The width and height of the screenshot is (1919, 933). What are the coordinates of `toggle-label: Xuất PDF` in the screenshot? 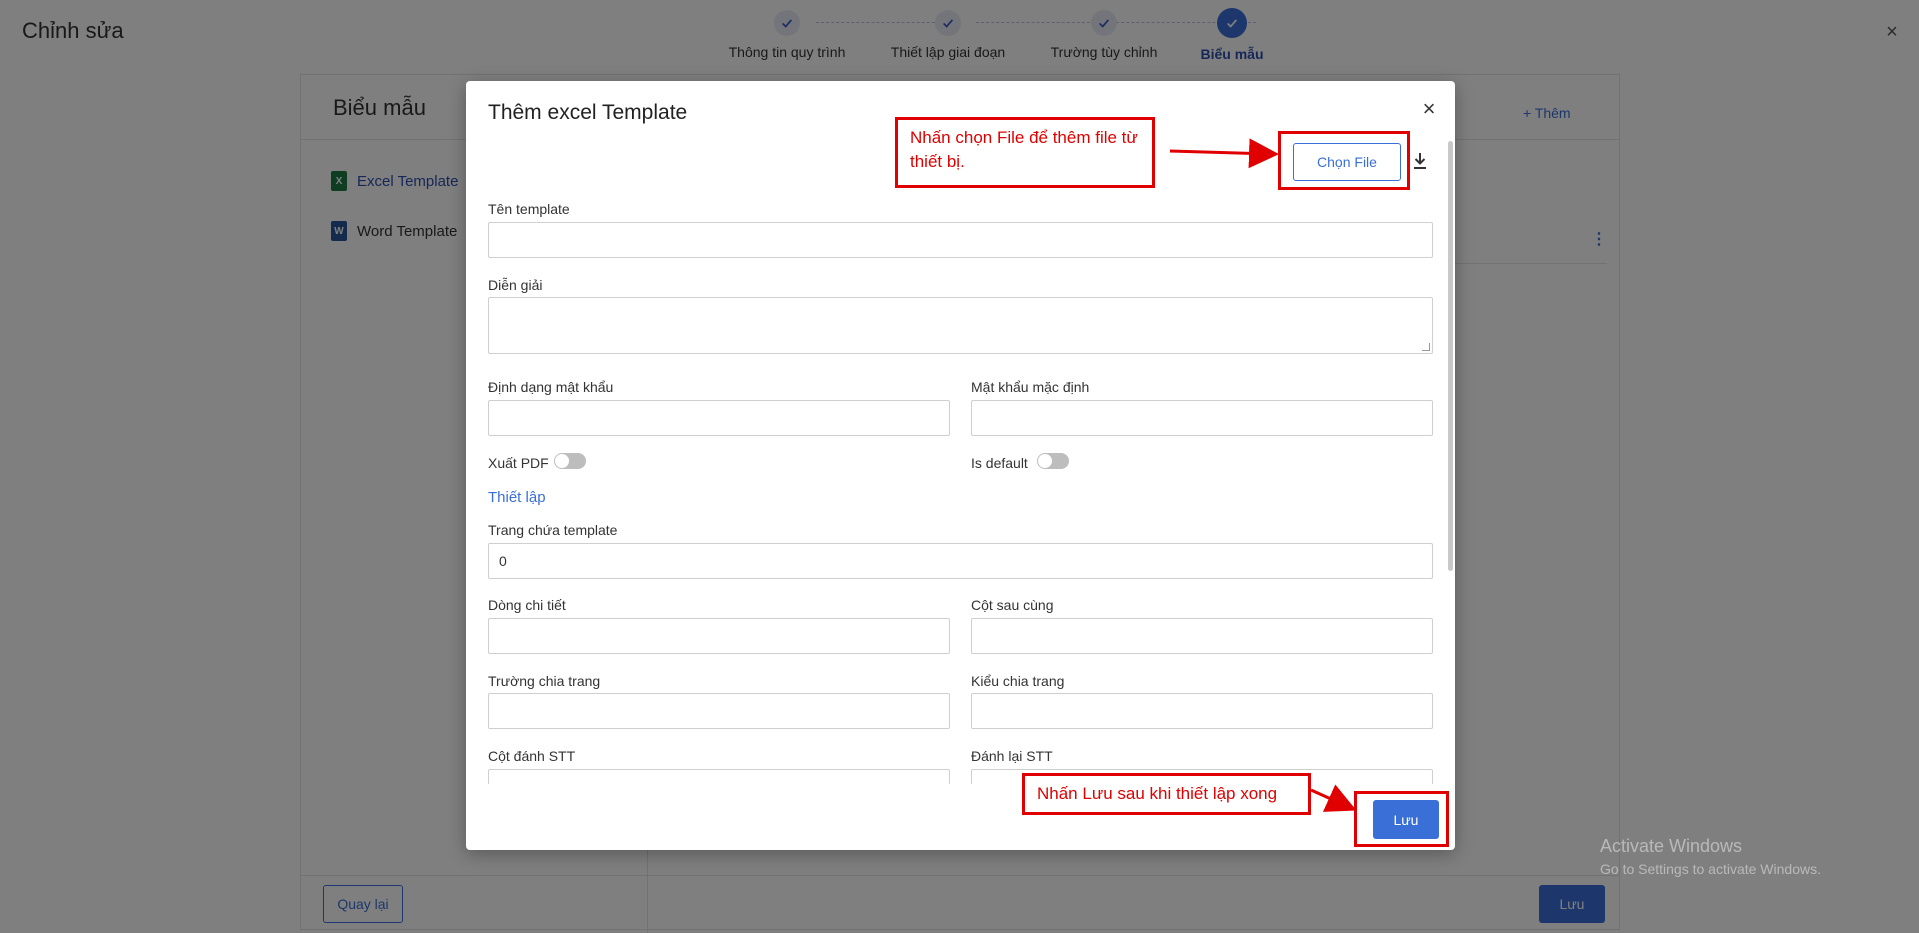 It's located at (518, 463).